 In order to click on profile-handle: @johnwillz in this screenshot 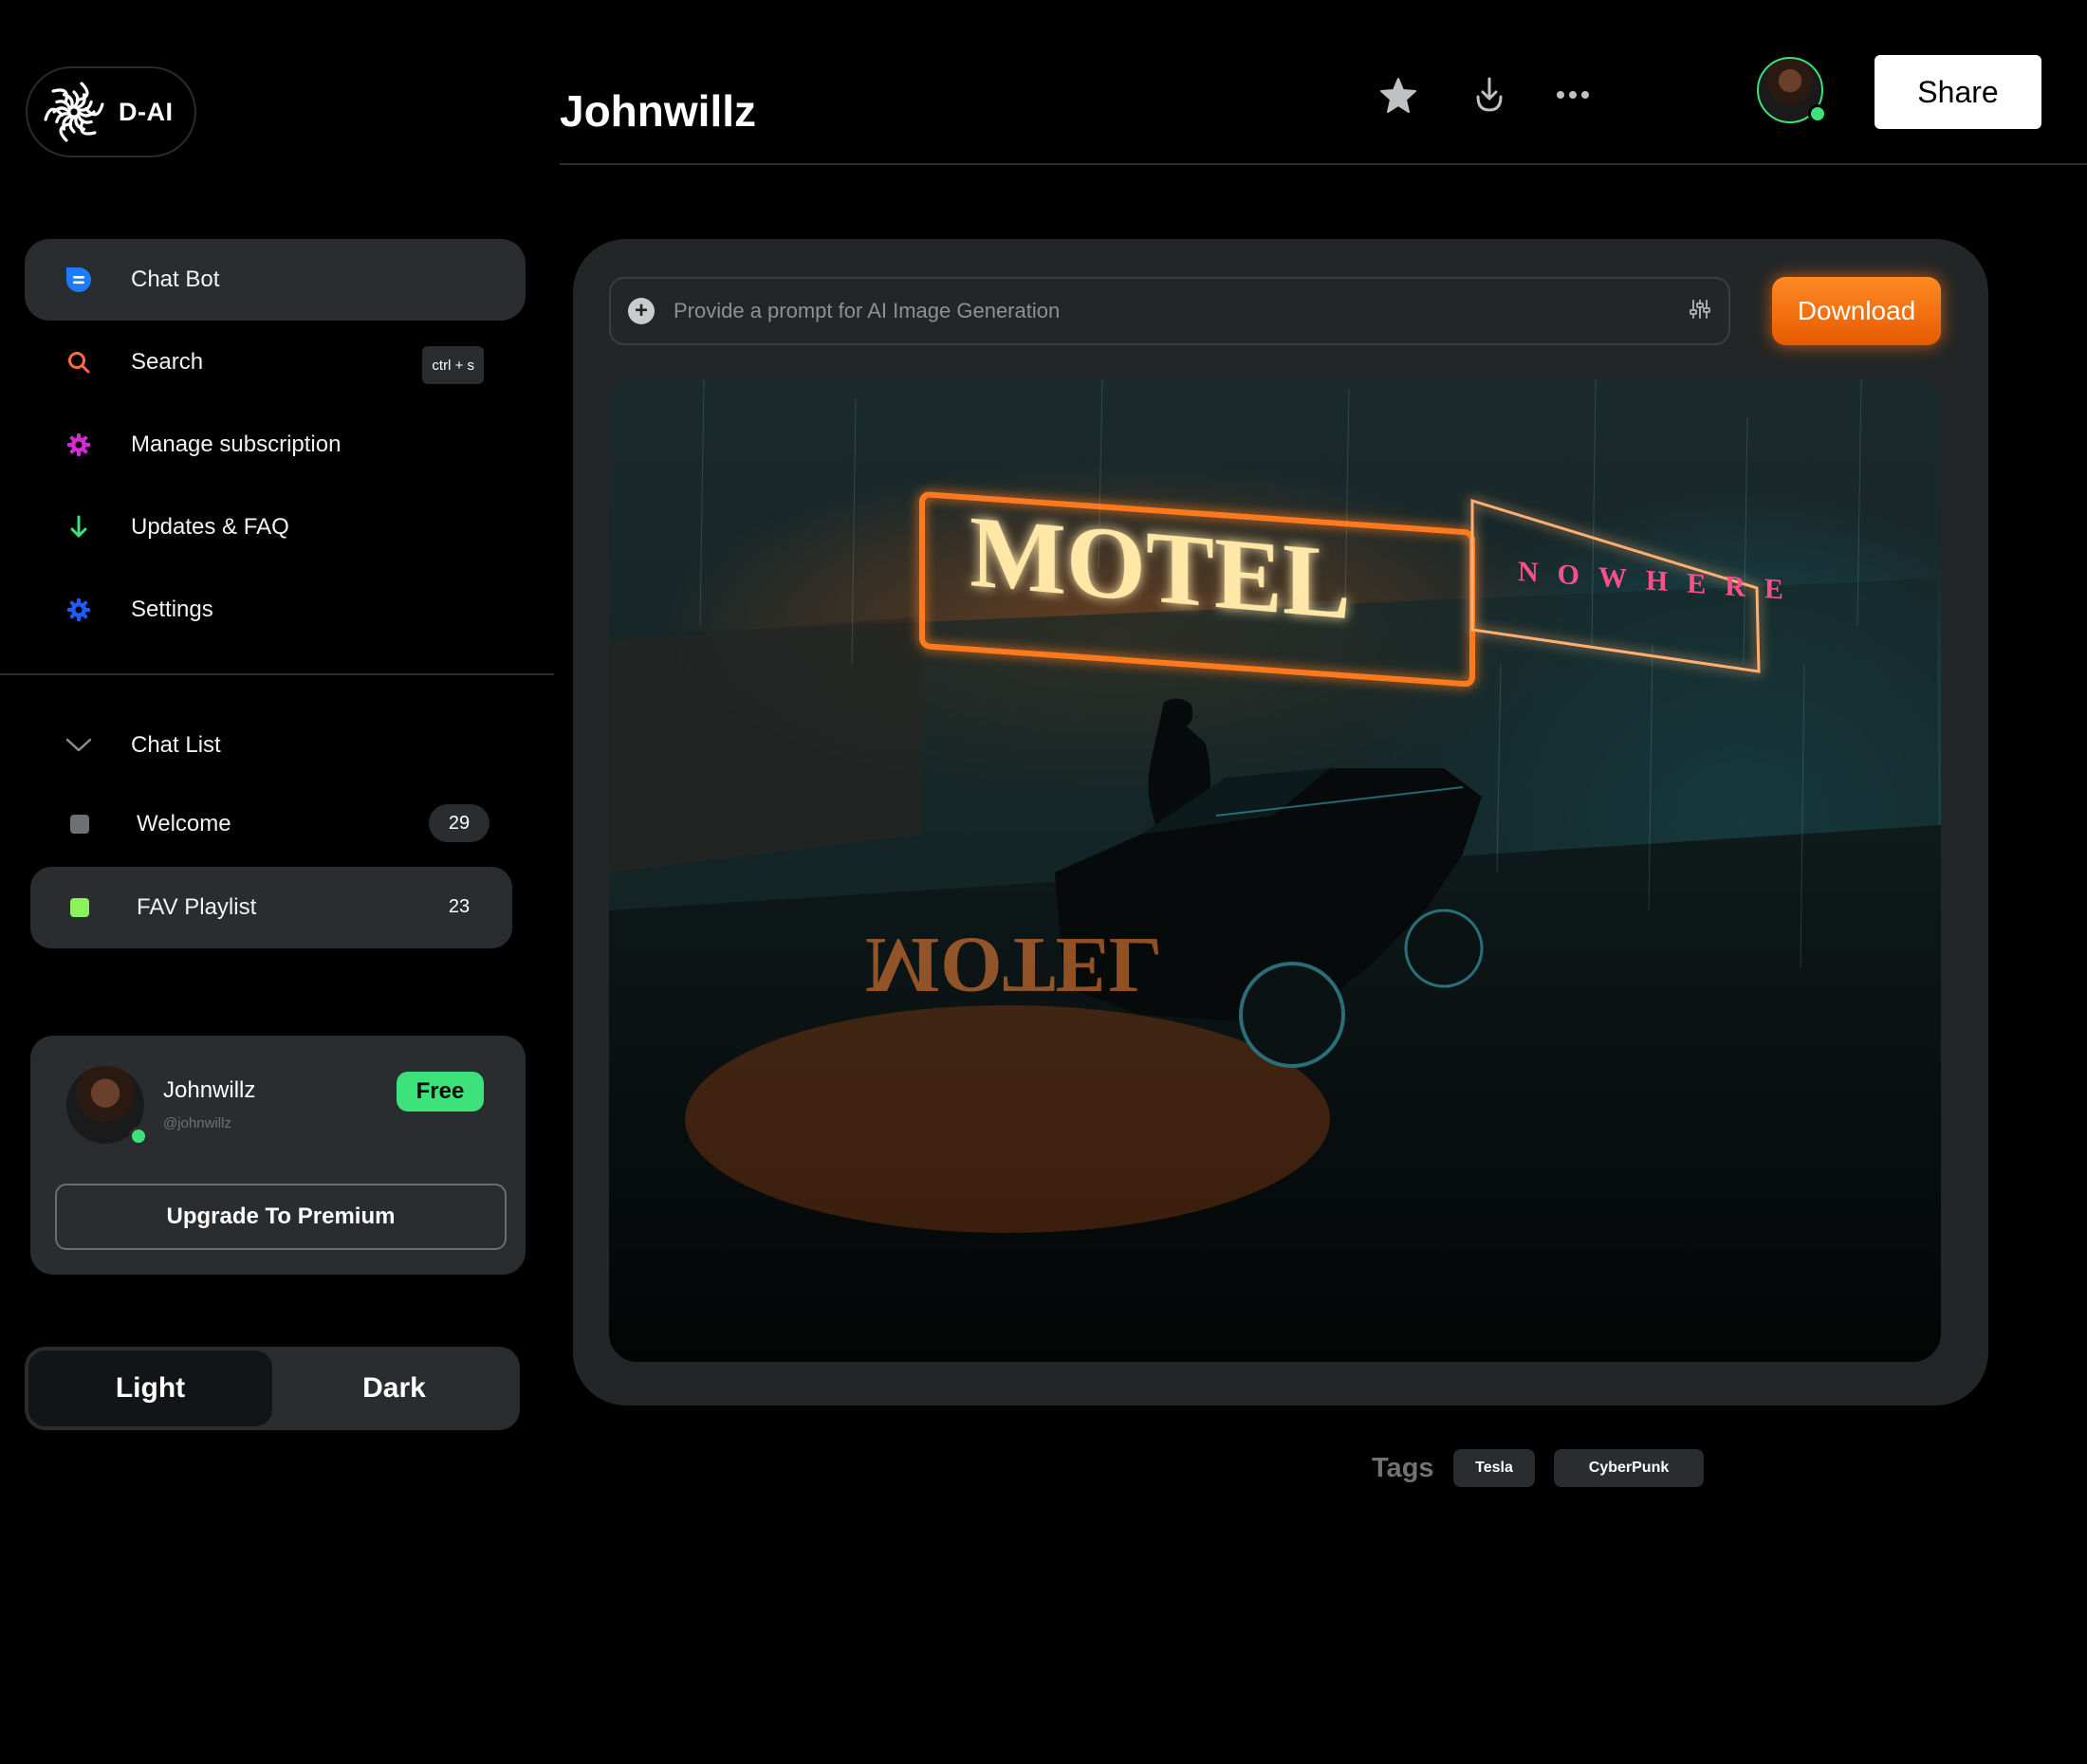, I will do `click(197, 1123)`.